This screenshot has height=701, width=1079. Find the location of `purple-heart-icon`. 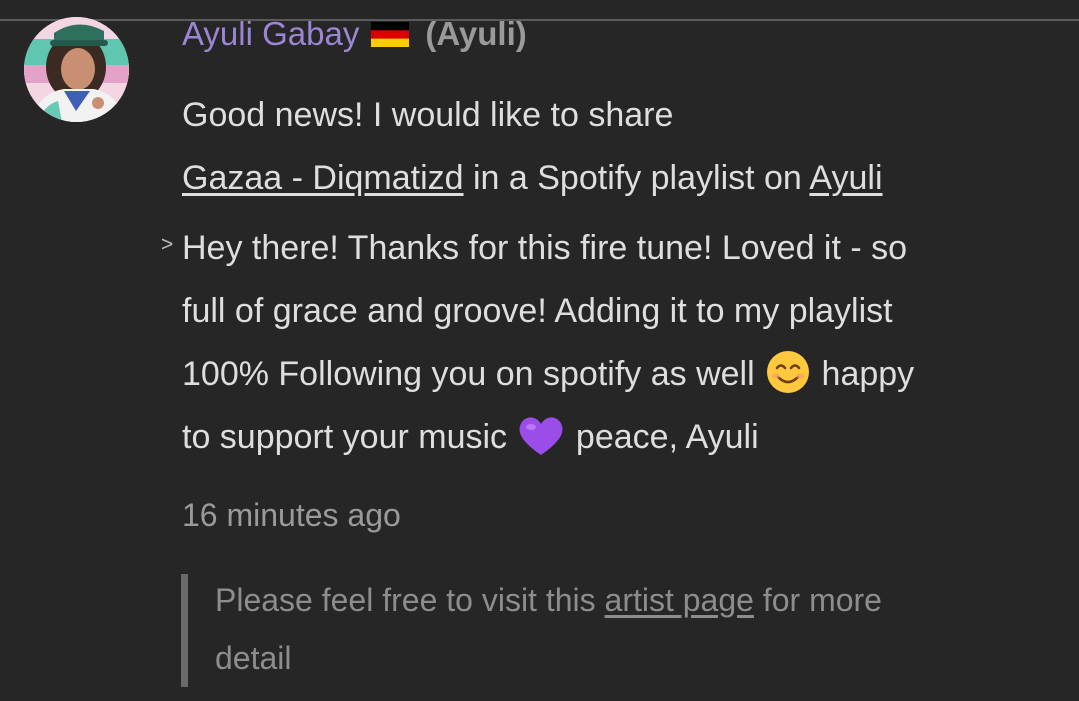

purple-heart-icon is located at coordinates (541, 436).